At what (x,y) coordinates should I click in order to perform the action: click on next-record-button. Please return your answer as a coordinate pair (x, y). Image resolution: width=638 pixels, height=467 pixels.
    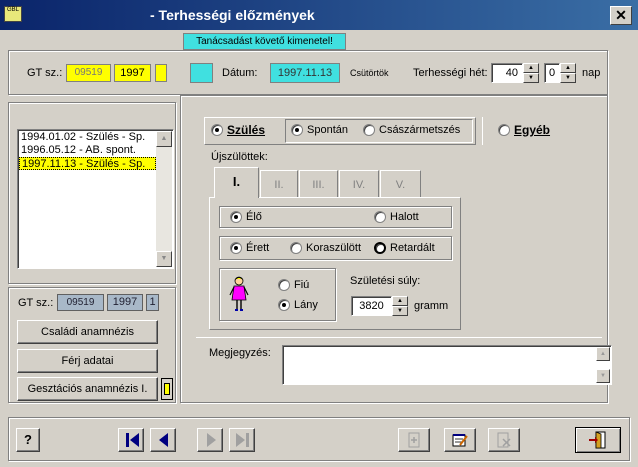
    Looking at the image, I should click on (210, 440).